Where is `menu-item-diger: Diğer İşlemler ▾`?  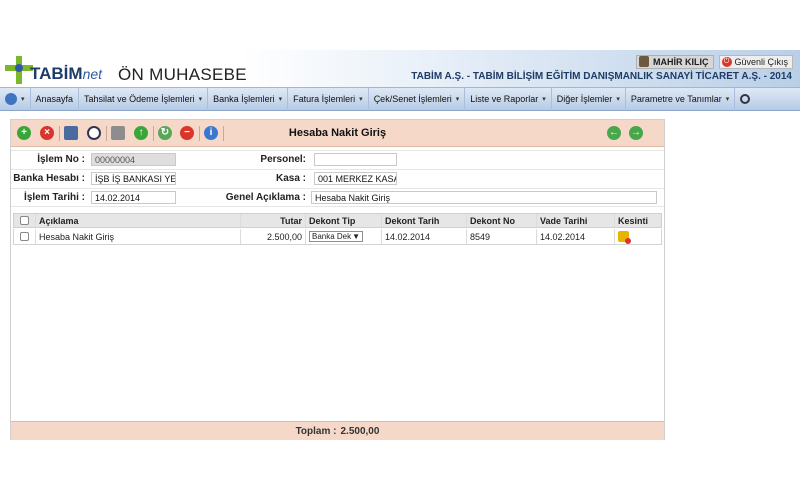
menu-item-diger: Diğer İşlemler ▾ is located at coordinates (589, 99).